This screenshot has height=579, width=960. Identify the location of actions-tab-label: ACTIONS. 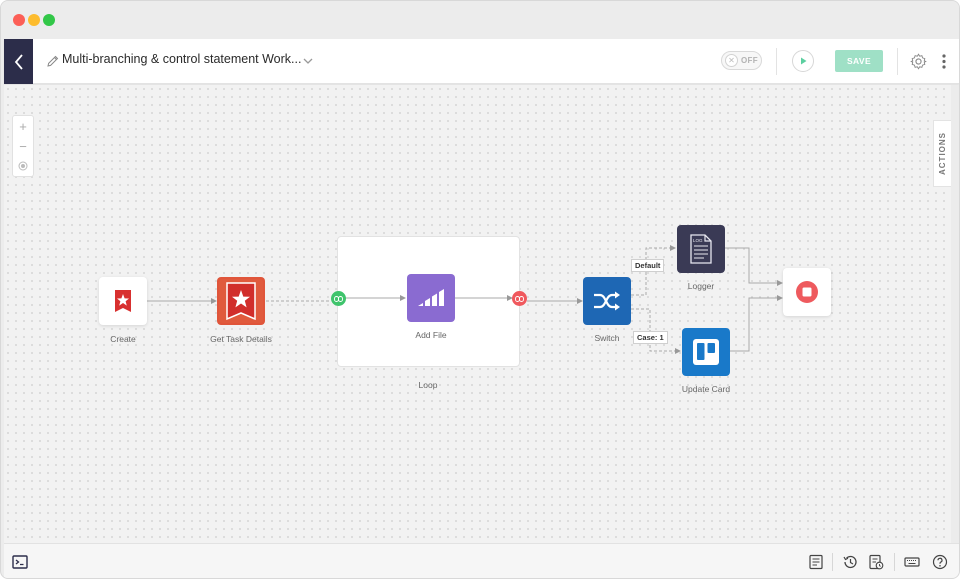
(942, 153).